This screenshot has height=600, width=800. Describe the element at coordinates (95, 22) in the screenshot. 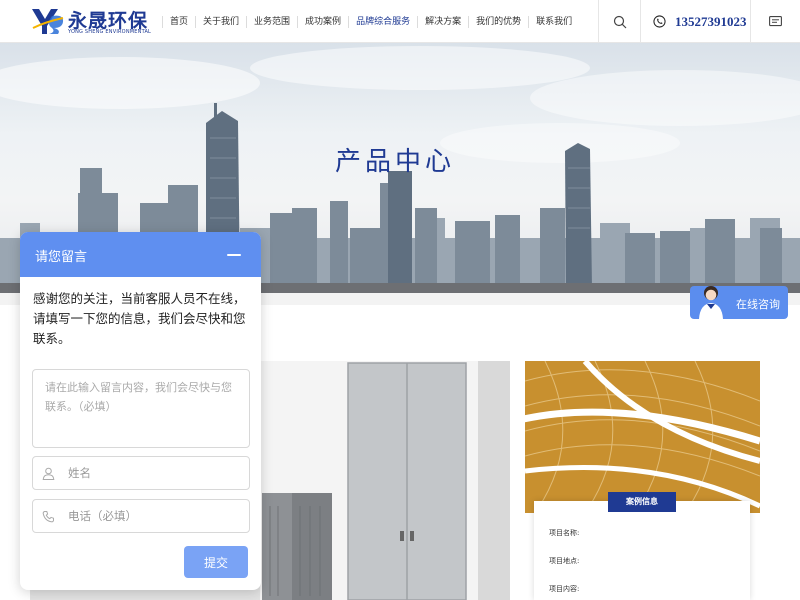

I see `logo: 永晟环保 YONG SHENG ENVIRONMENTAL` at that location.